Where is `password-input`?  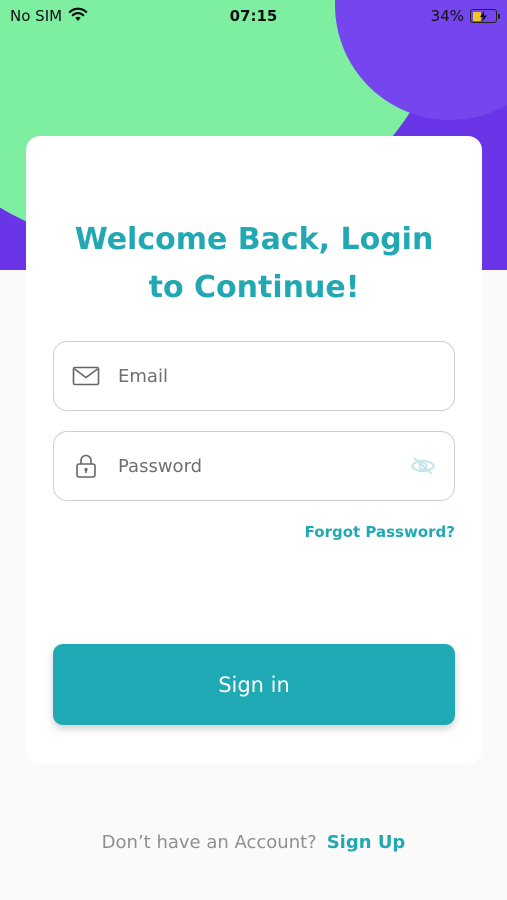 password-input is located at coordinates (263, 466).